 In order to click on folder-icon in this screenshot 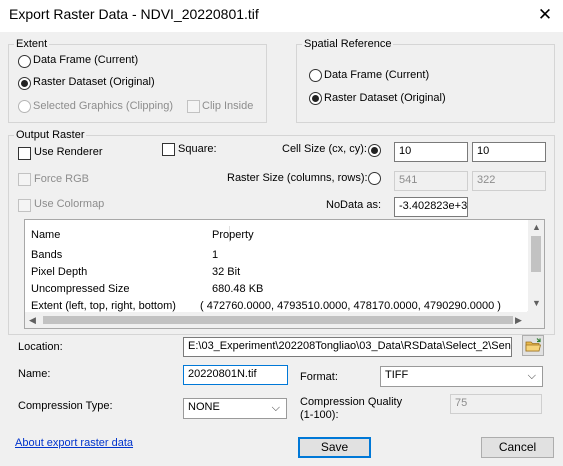, I will do `click(533, 345)`.